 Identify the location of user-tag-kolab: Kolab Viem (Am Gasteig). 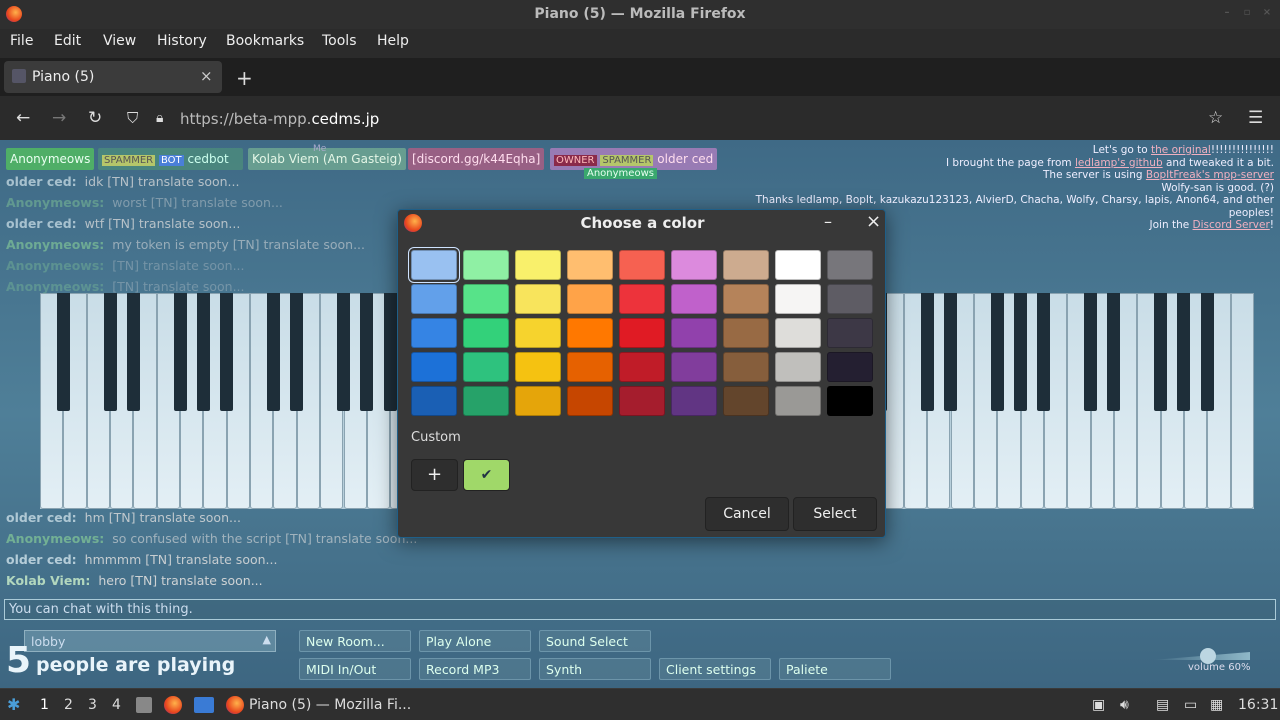
(327, 159).